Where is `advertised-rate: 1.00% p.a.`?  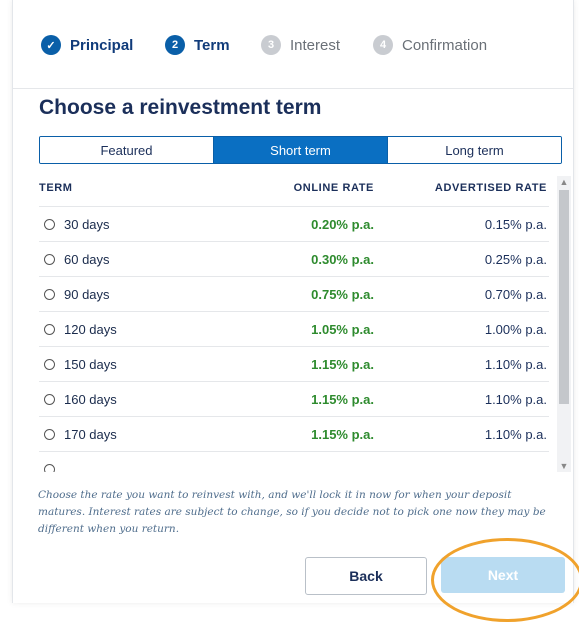
advertised-rate: 1.00% p.a. is located at coordinates (515, 329).